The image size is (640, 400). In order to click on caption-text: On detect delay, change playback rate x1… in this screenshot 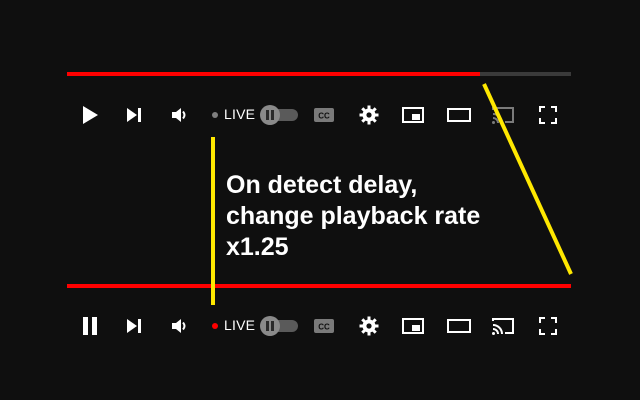, I will do `click(353, 216)`.